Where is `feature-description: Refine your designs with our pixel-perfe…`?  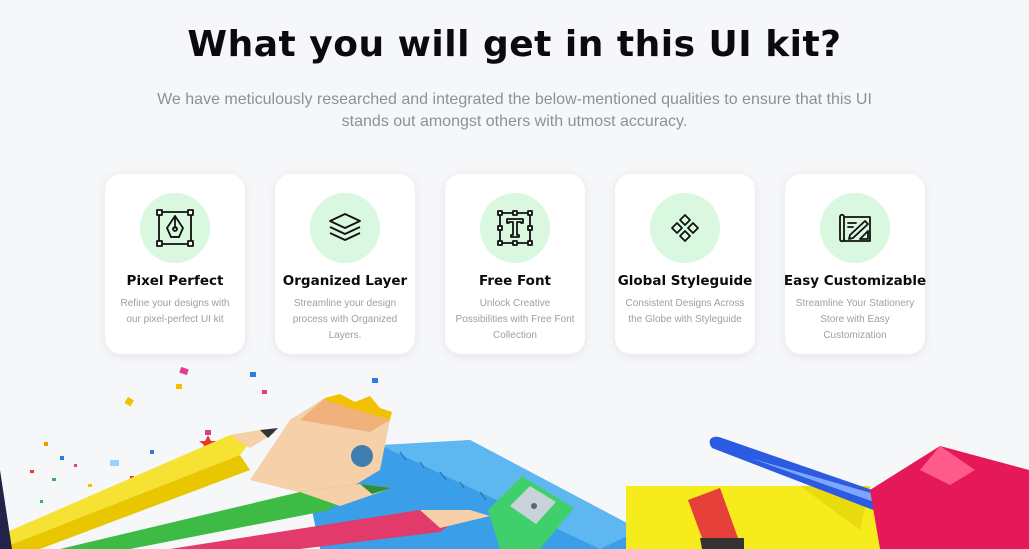
feature-description: Refine your designs with our pixel-perfe… is located at coordinates (175, 311).